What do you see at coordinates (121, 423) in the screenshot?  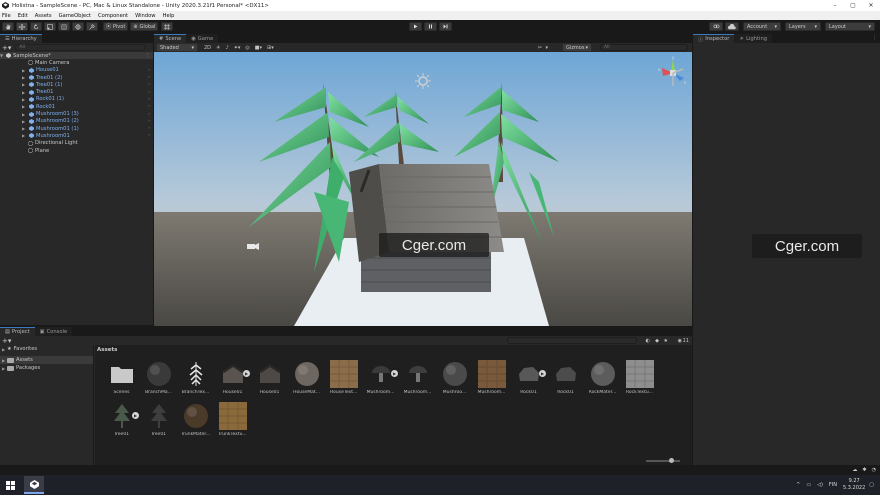 I see `asset-item: ▶ Tree01` at bounding box center [121, 423].